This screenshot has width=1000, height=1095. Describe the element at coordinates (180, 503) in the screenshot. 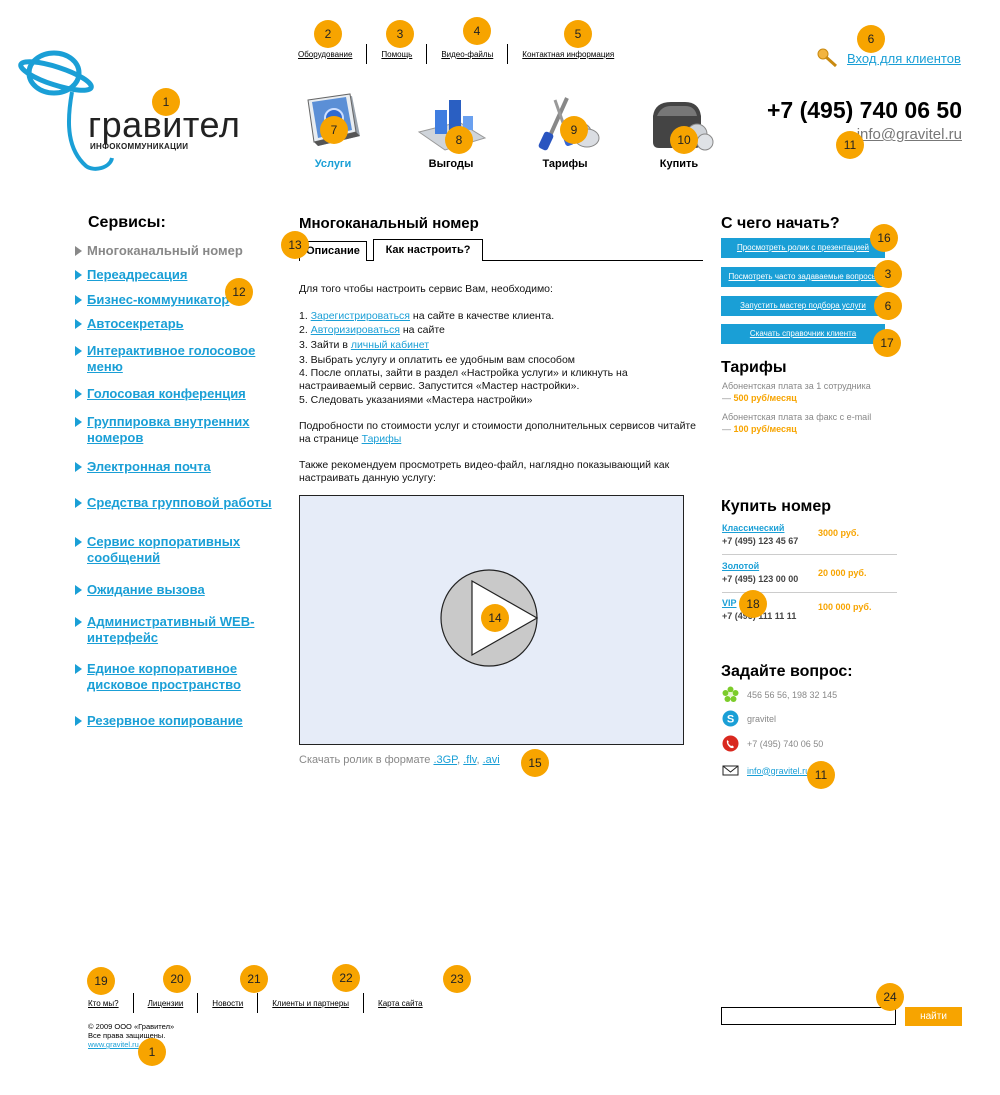

I see `sidebar-item-groupware: Средства групповой работы` at that location.